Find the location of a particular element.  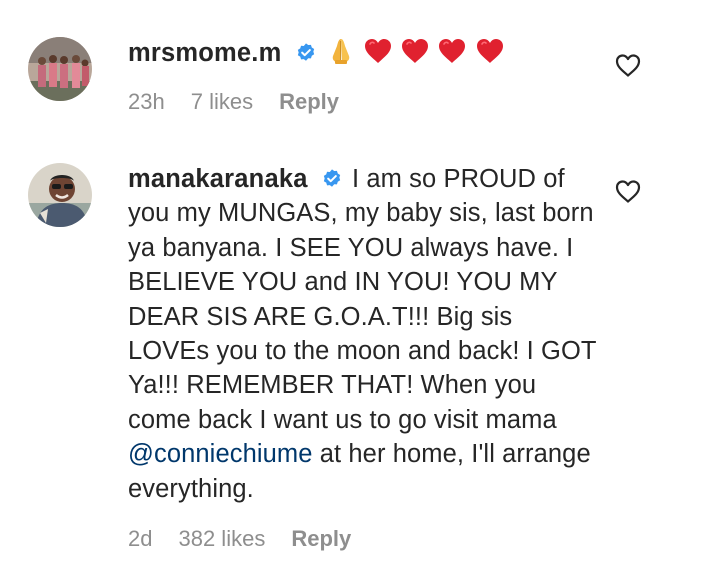

avatar-manakaranaka is located at coordinates (60, 195).